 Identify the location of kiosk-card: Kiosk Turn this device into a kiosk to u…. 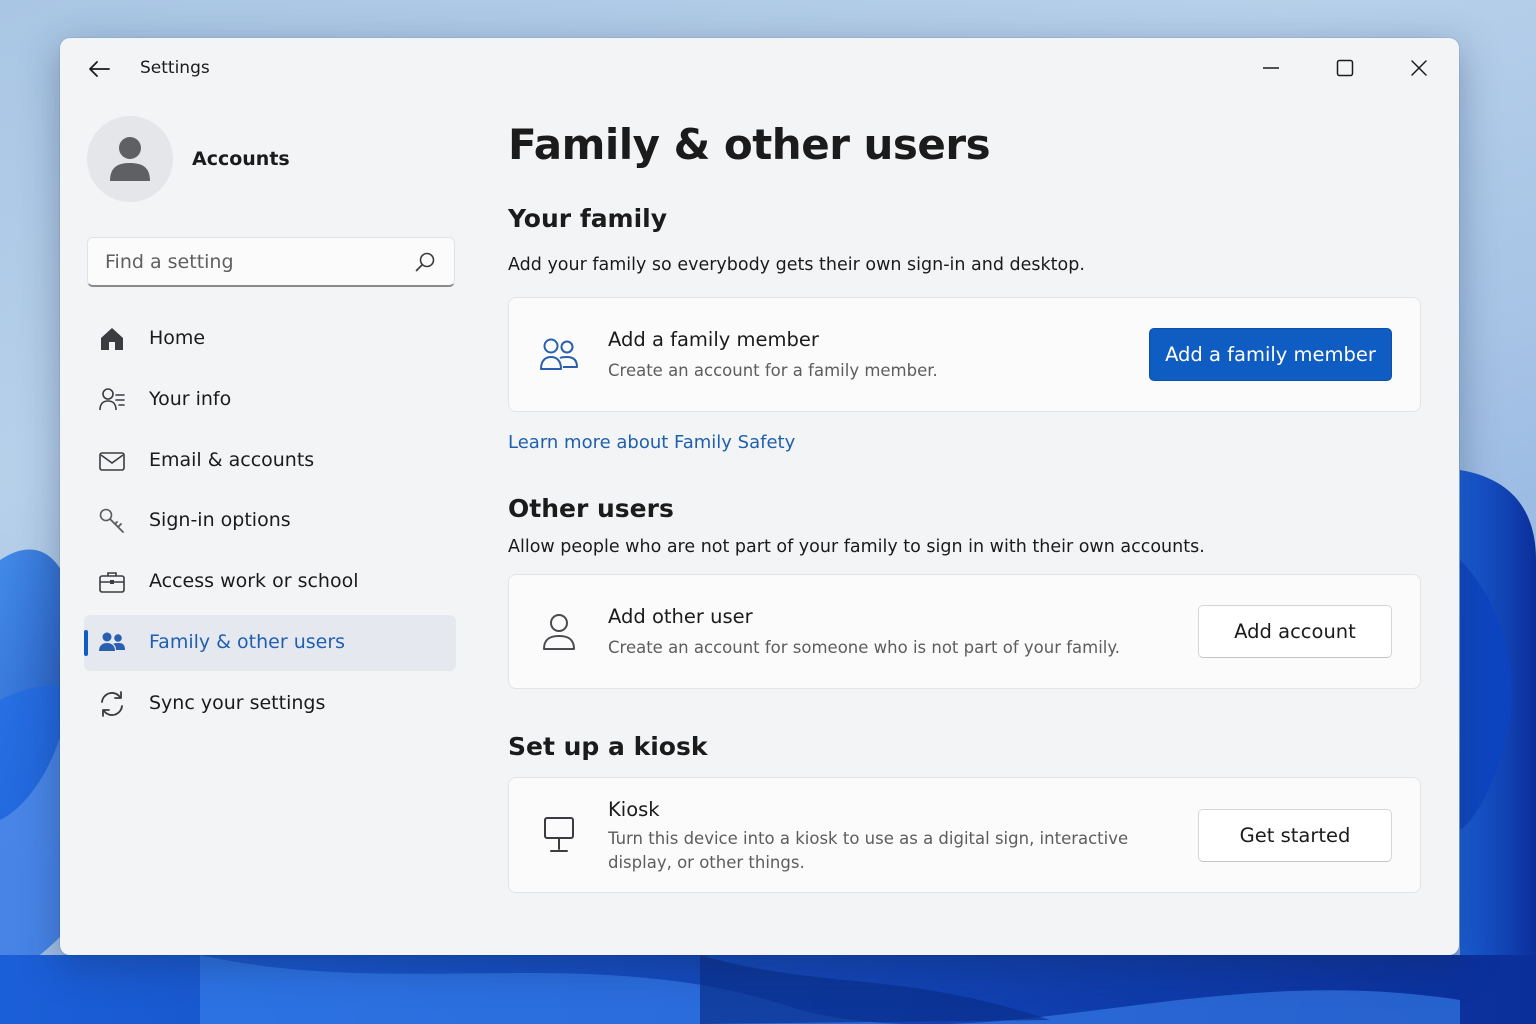
(964, 835).